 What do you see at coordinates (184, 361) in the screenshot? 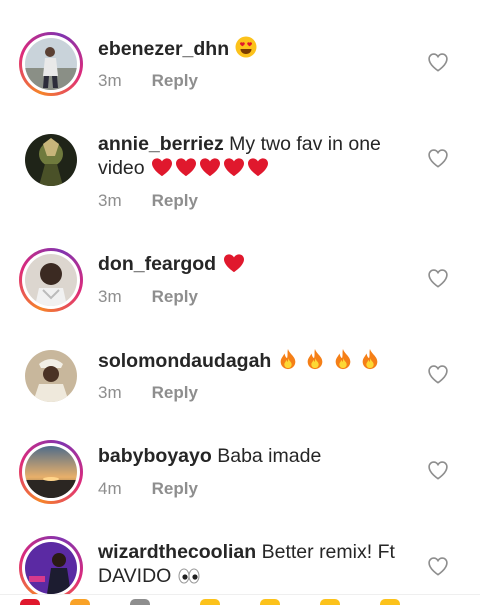
I see `comment-username: solomondaudagah` at bounding box center [184, 361].